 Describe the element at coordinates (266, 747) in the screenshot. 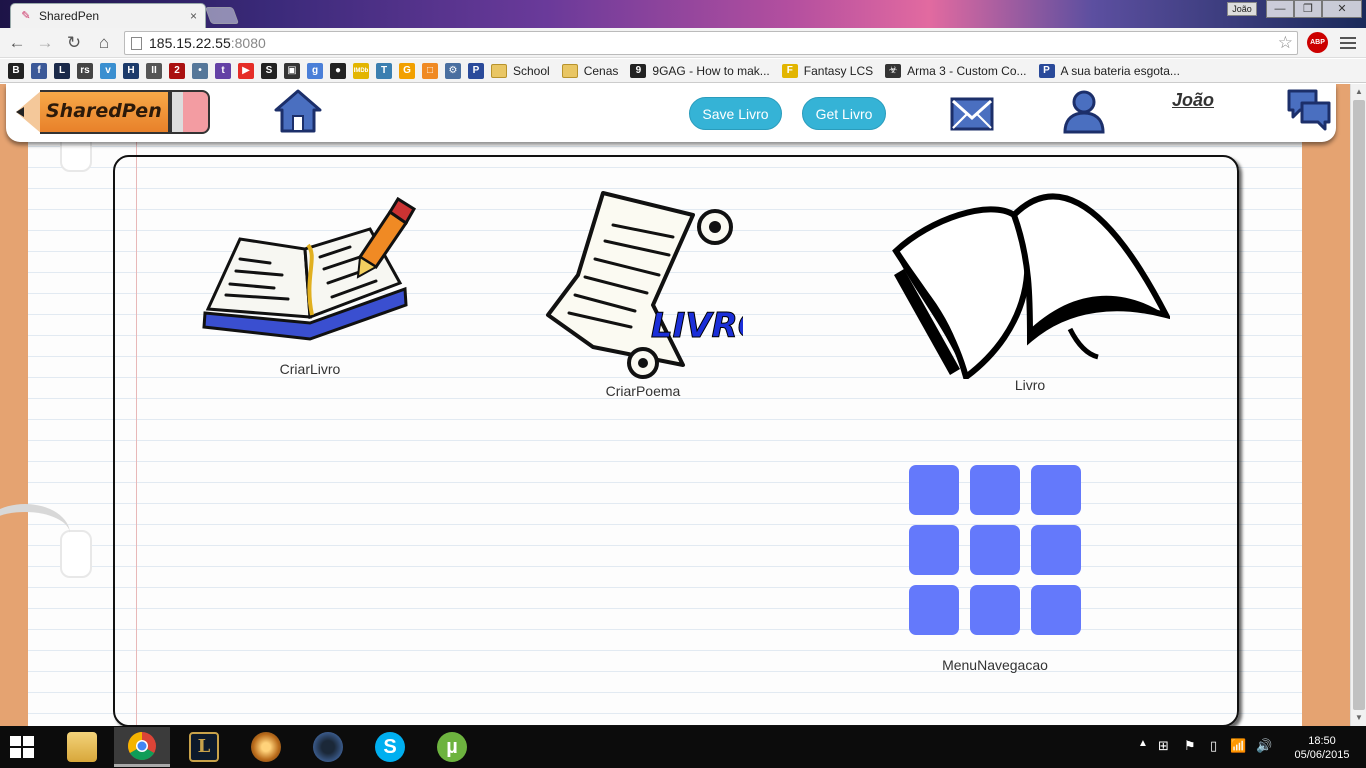

I see `hearthstone-taskbar-icon` at that location.